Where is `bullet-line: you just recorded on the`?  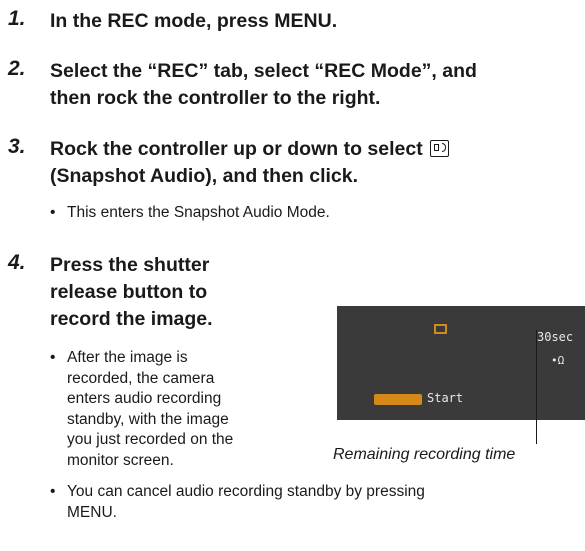
bullet-line: you just recorded on the is located at coordinates (150, 439).